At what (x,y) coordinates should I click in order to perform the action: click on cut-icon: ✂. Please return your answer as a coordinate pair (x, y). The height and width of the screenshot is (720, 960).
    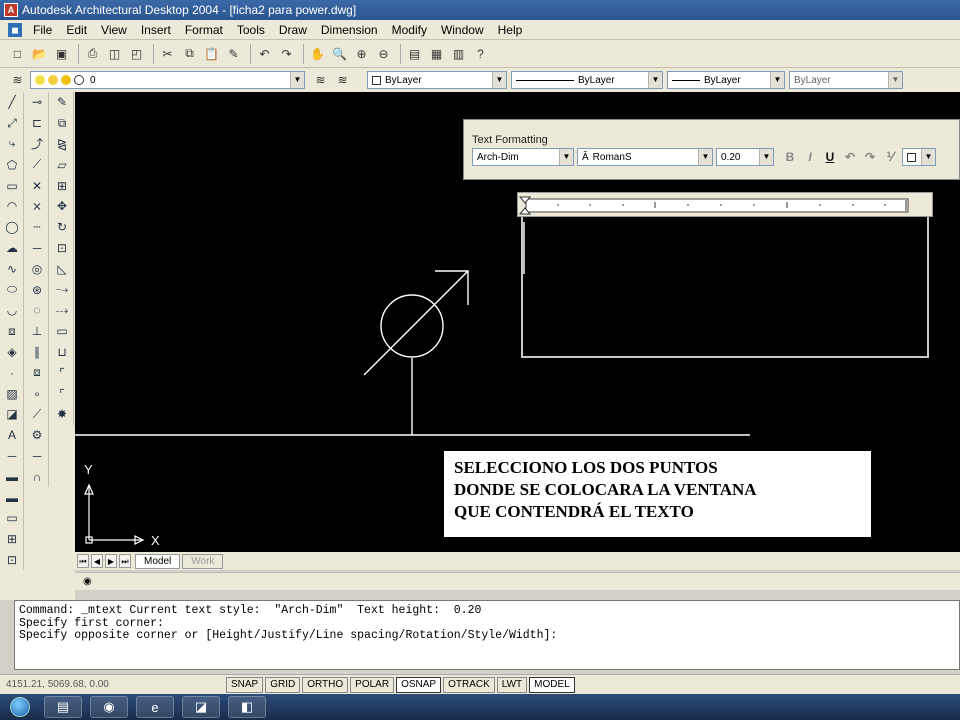
    Looking at the image, I should click on (167, 53).